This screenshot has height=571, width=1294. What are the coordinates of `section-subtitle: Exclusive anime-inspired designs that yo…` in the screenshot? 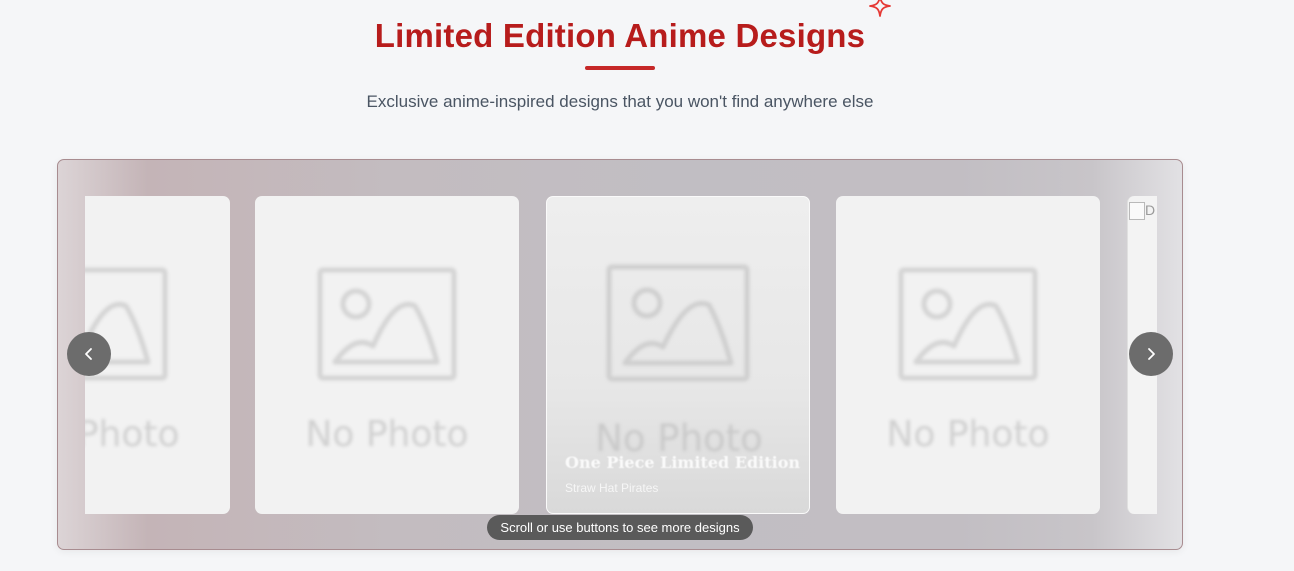 It's located at (620, 101).